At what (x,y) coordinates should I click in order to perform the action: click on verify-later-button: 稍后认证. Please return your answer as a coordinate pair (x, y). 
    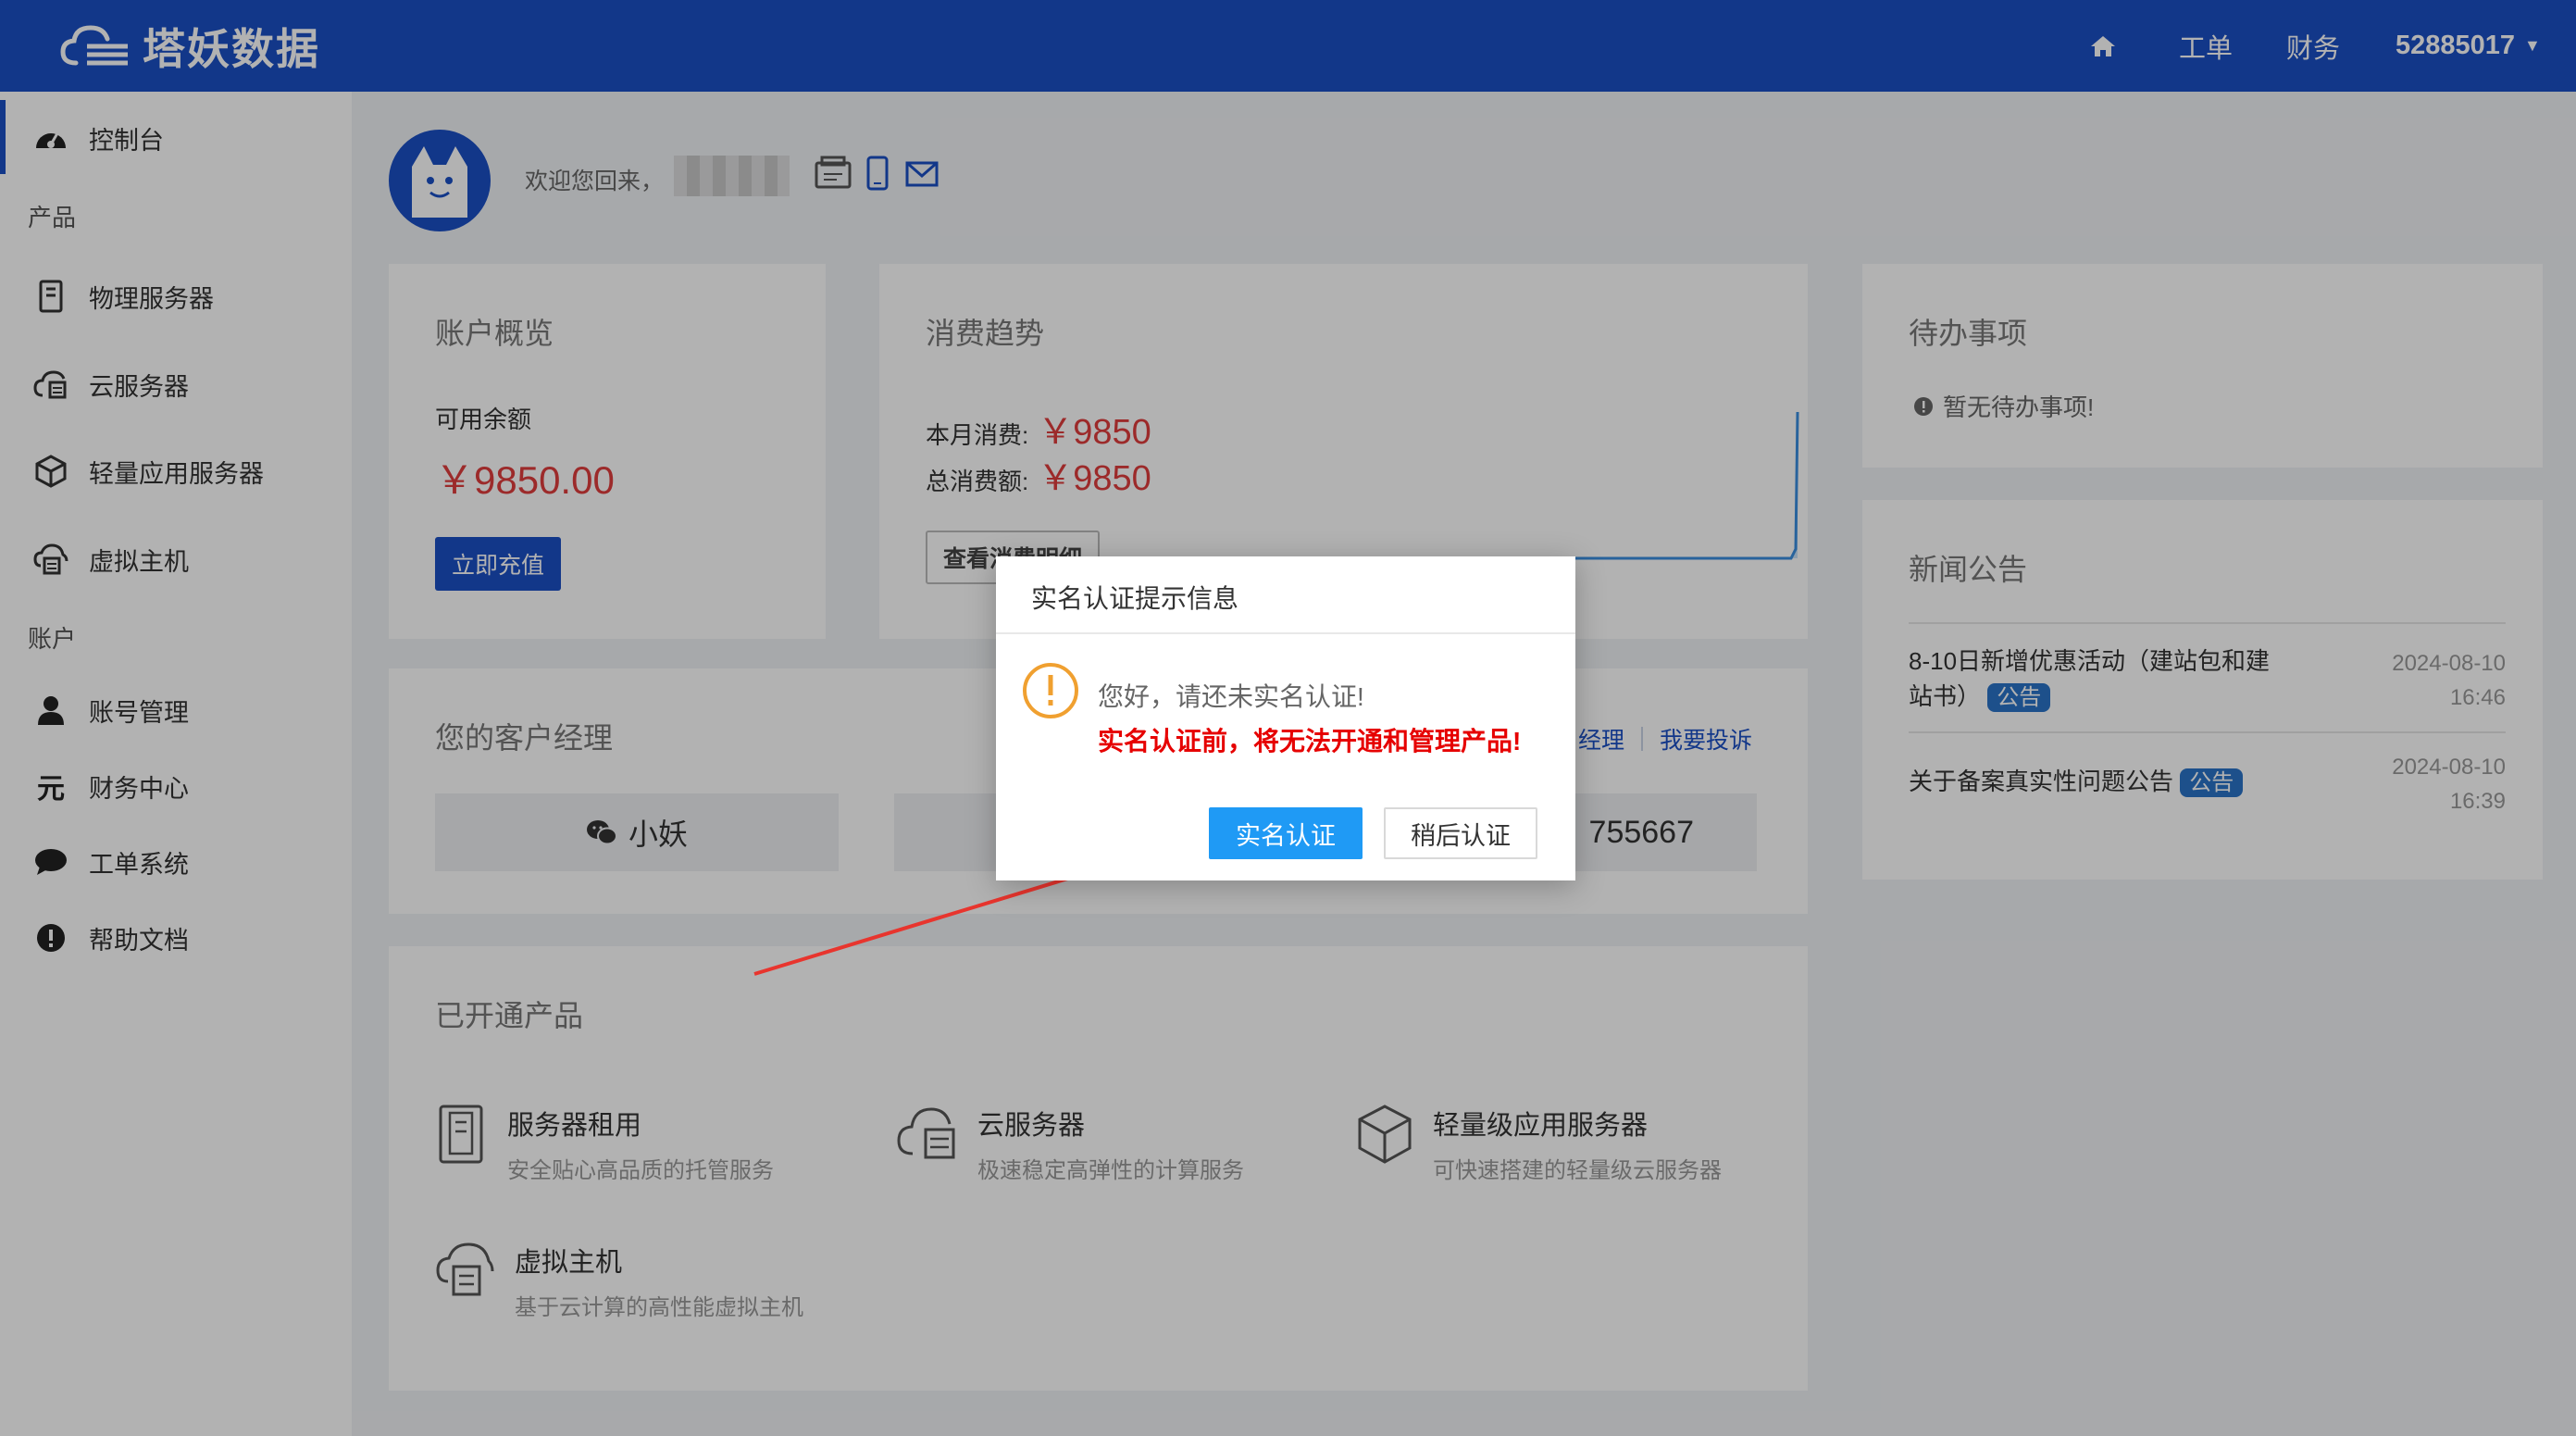
    Looking at the image, I should click on (1460, 833).